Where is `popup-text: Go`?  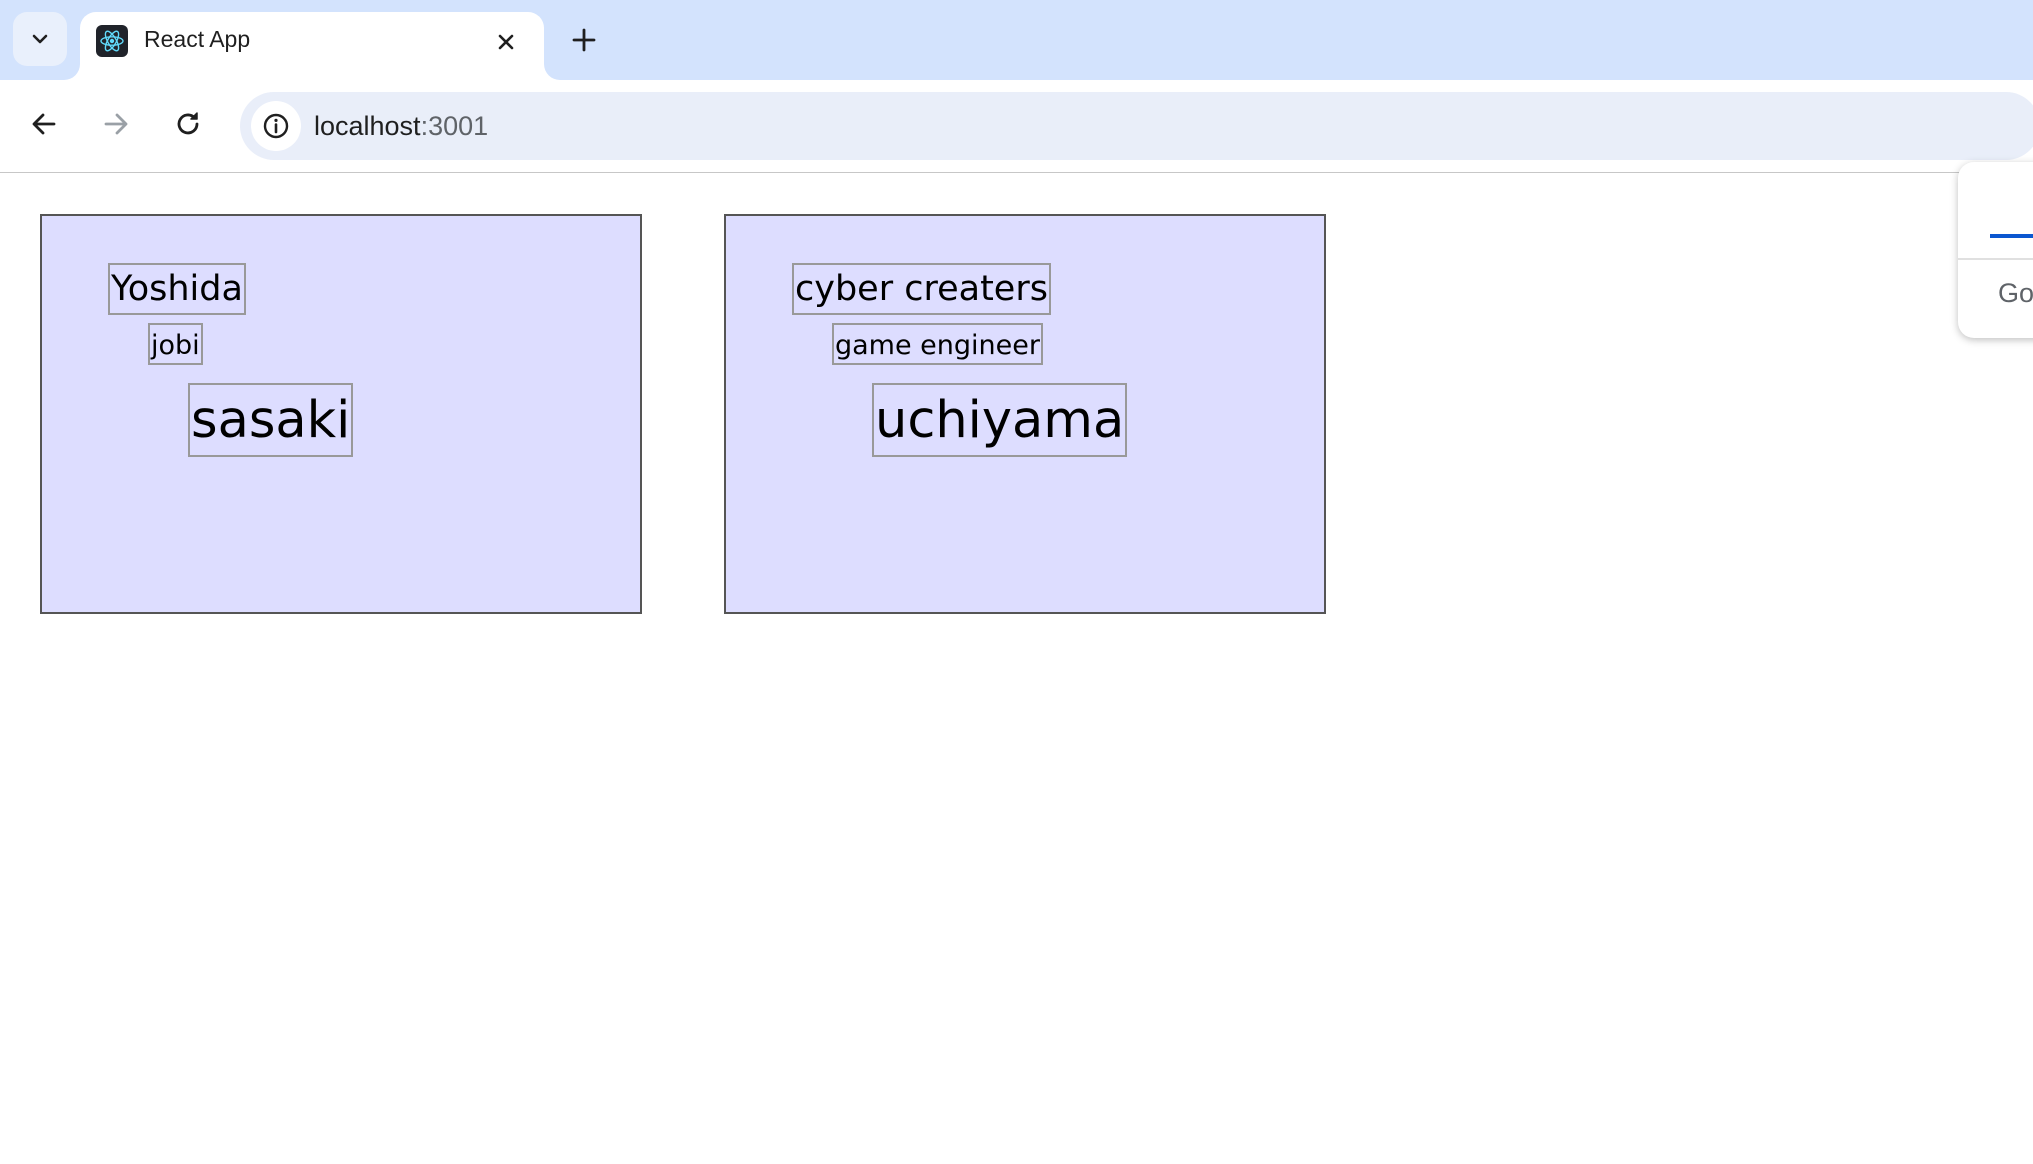 popup-text: Go is located at coordinates (2015, 293).